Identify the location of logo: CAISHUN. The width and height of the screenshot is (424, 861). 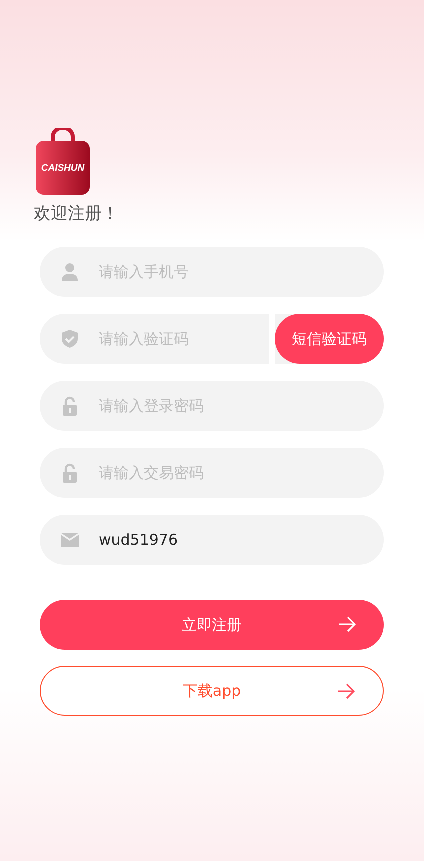
(63, 161).